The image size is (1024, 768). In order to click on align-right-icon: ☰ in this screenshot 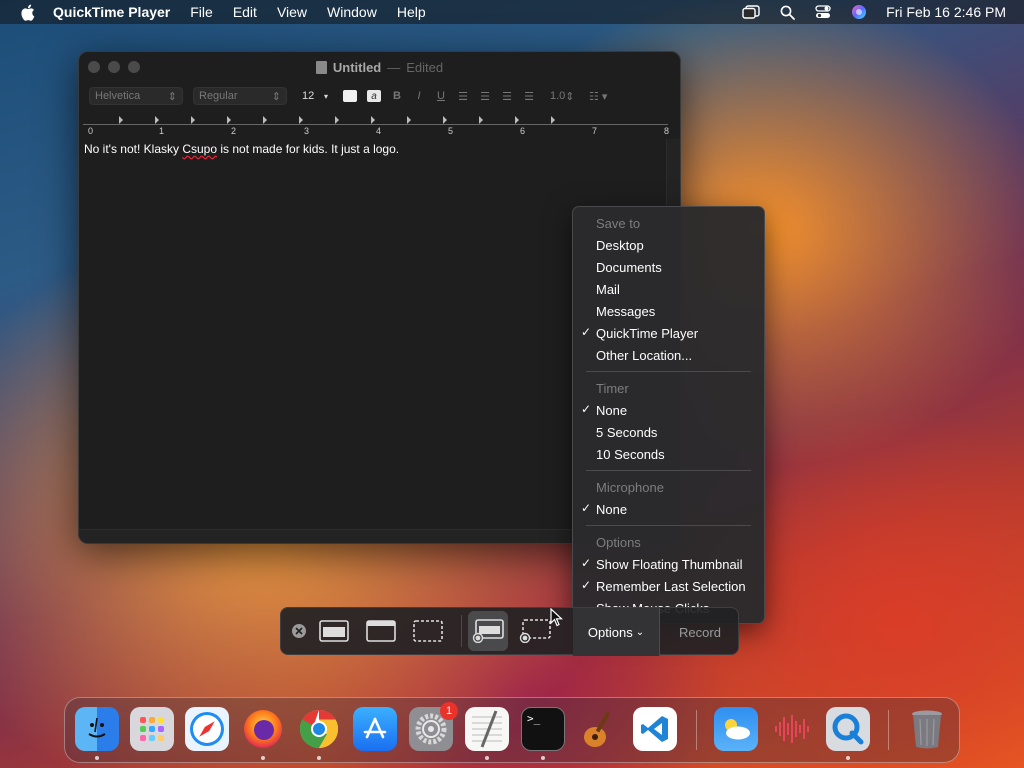, I will do `click(507, 96)`.